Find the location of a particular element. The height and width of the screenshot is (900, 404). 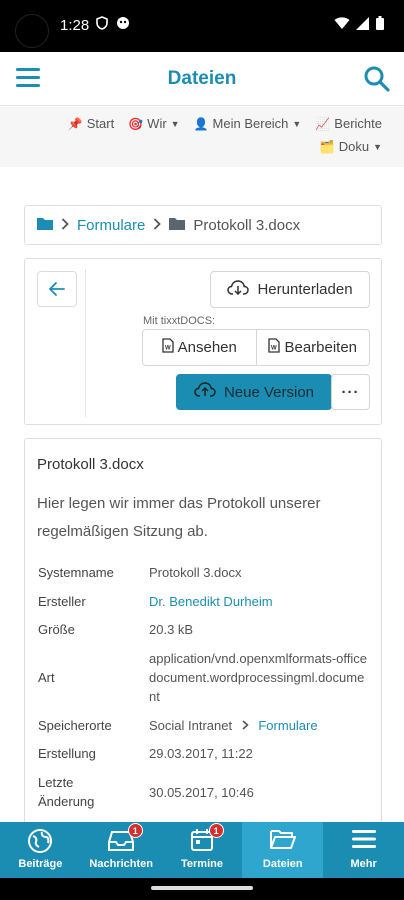

nav-item-label: Mein Bereich is located at coordinates (250, 123).